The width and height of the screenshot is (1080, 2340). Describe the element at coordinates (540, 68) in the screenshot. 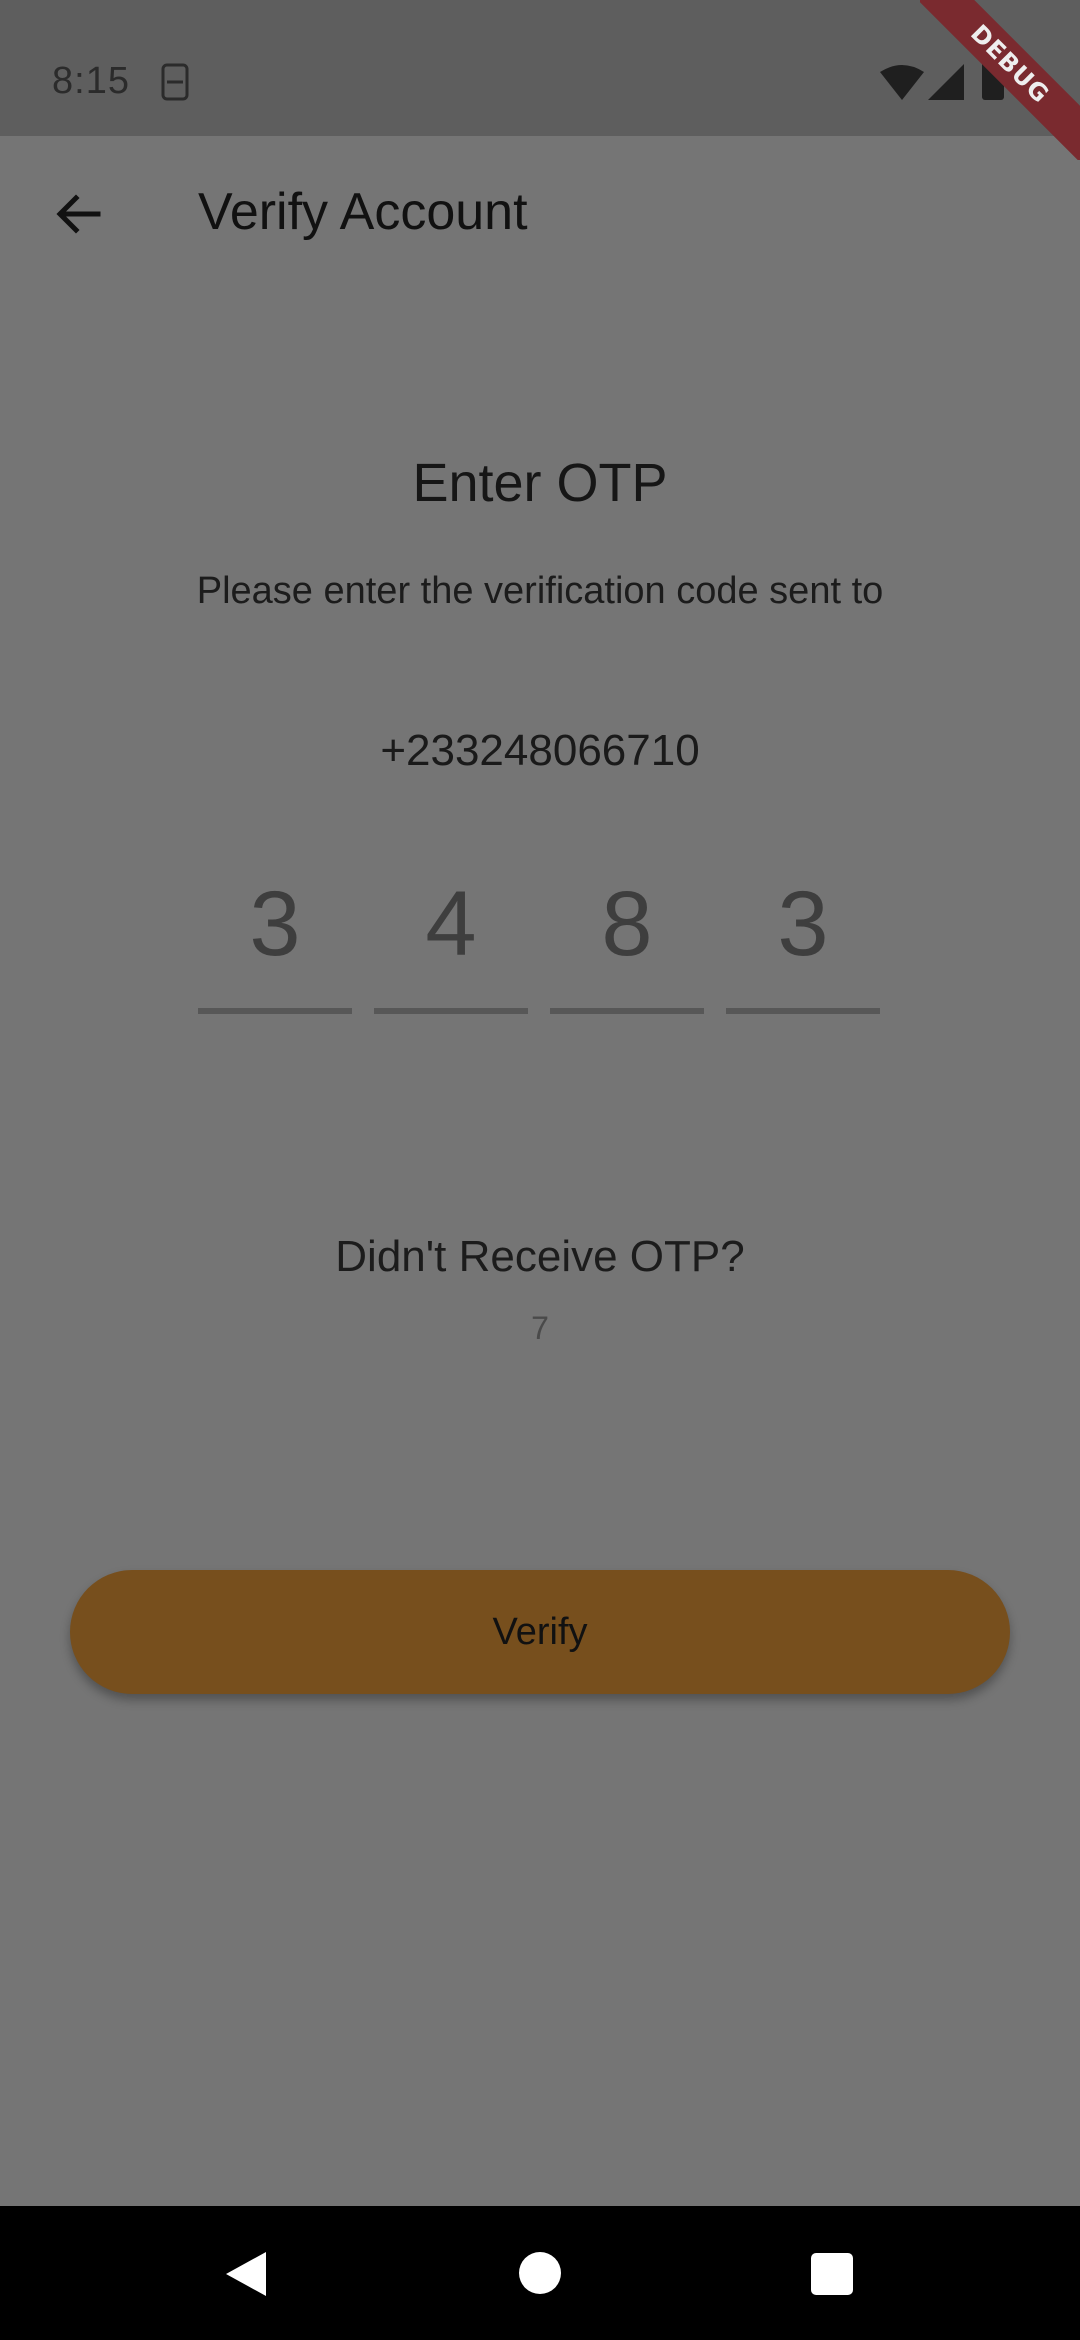

I see `status-bar: 8:15` at that location.